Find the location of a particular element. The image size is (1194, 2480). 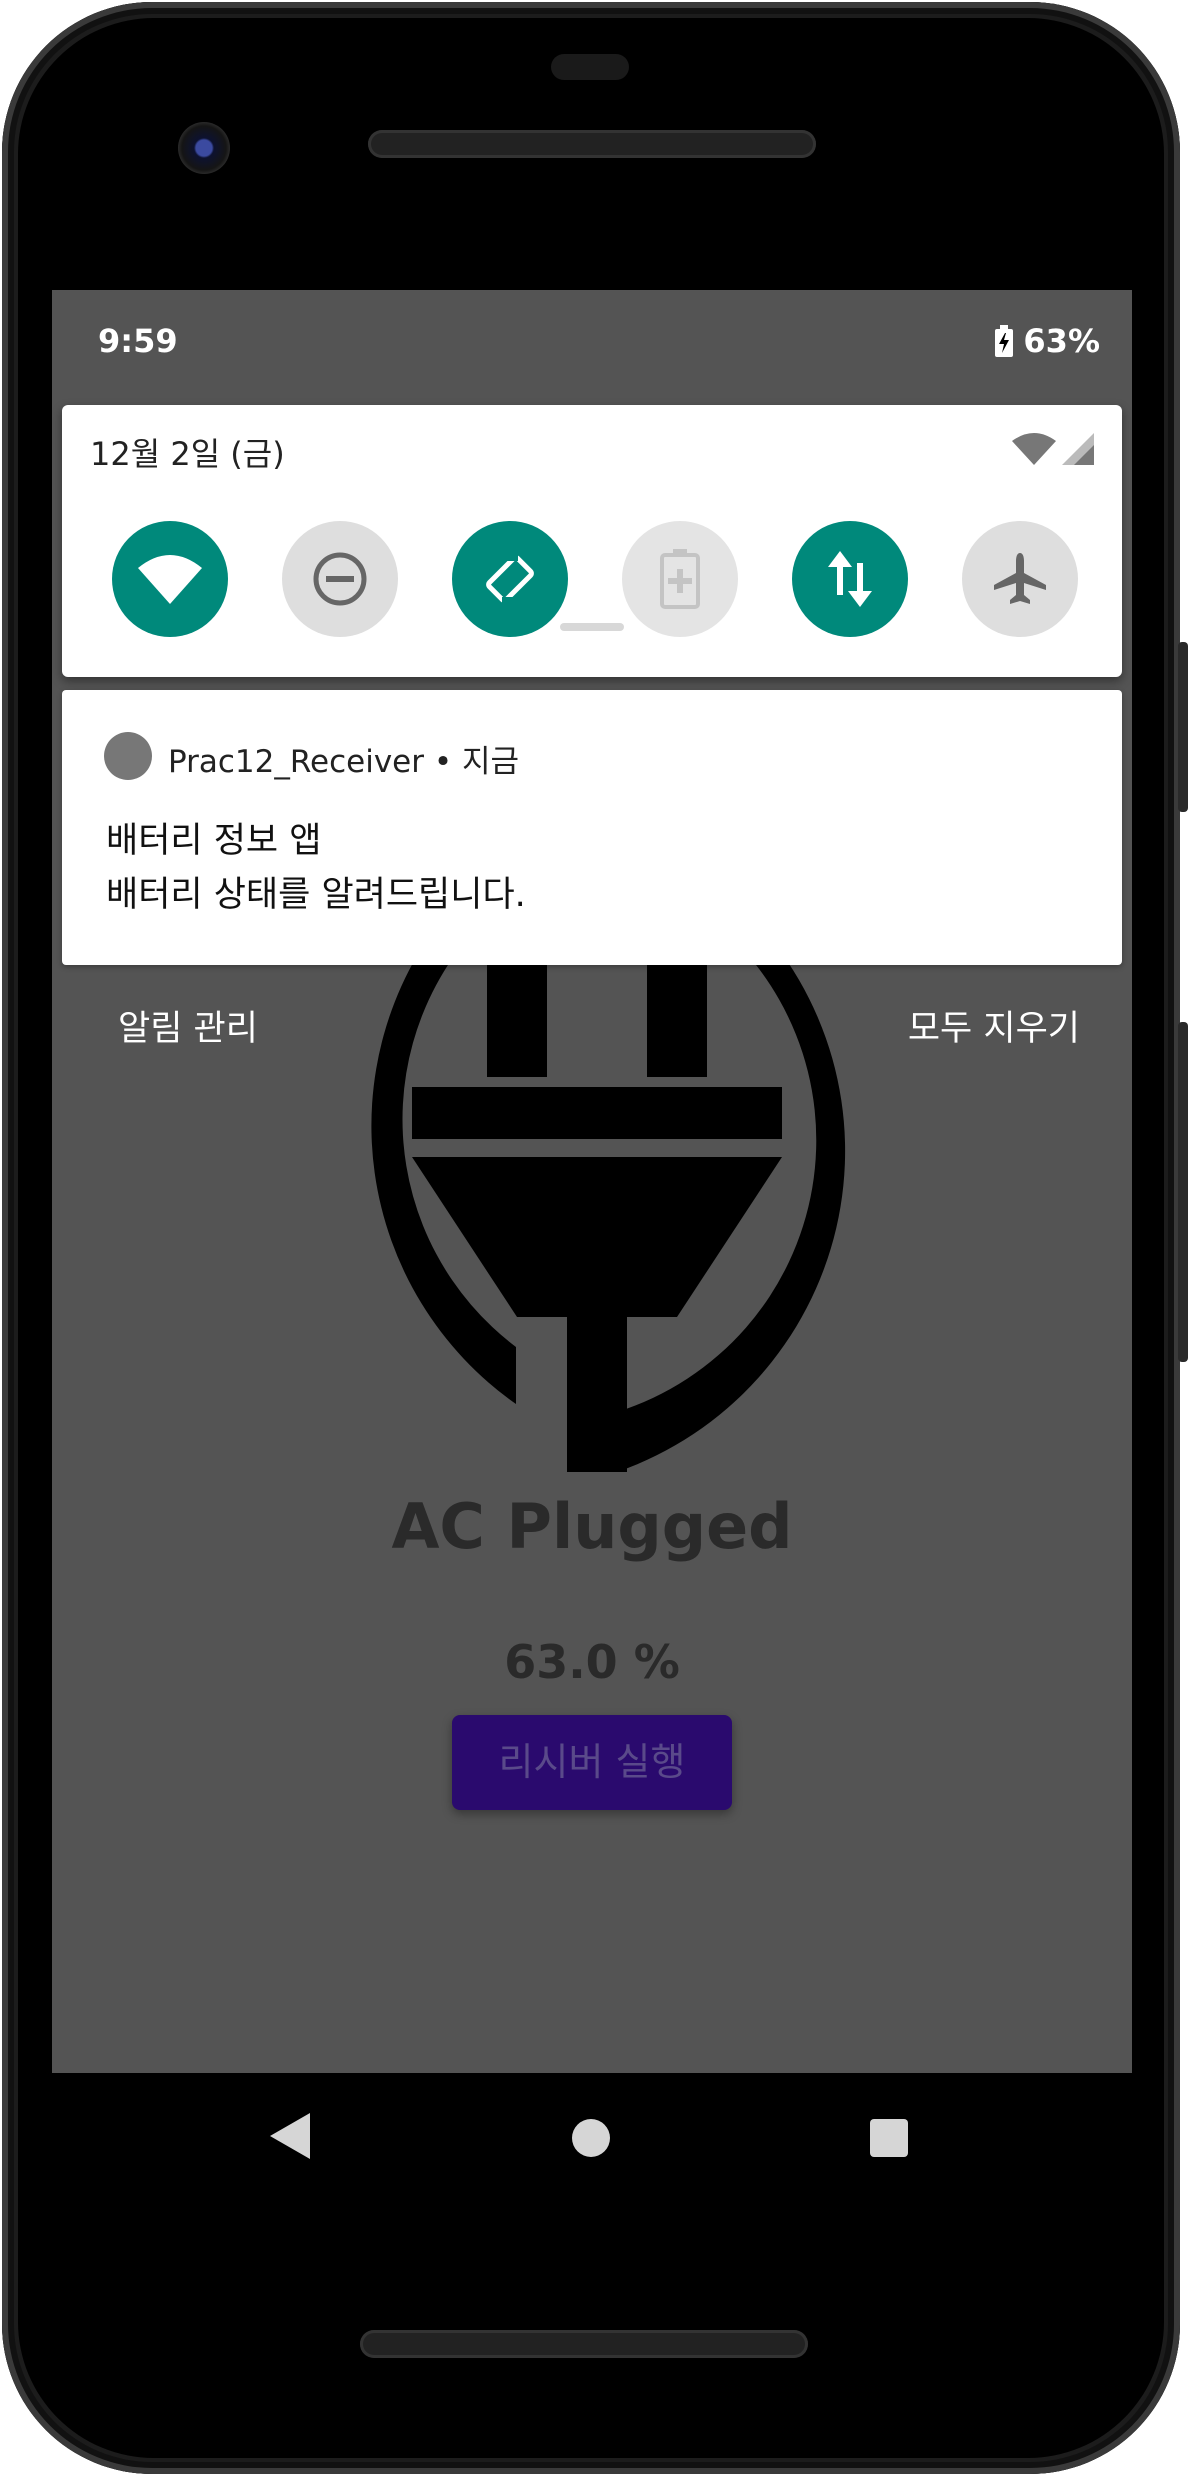

notification-actions: 알림 관리 모두 지우기 is located at coordinates (592, 1030).